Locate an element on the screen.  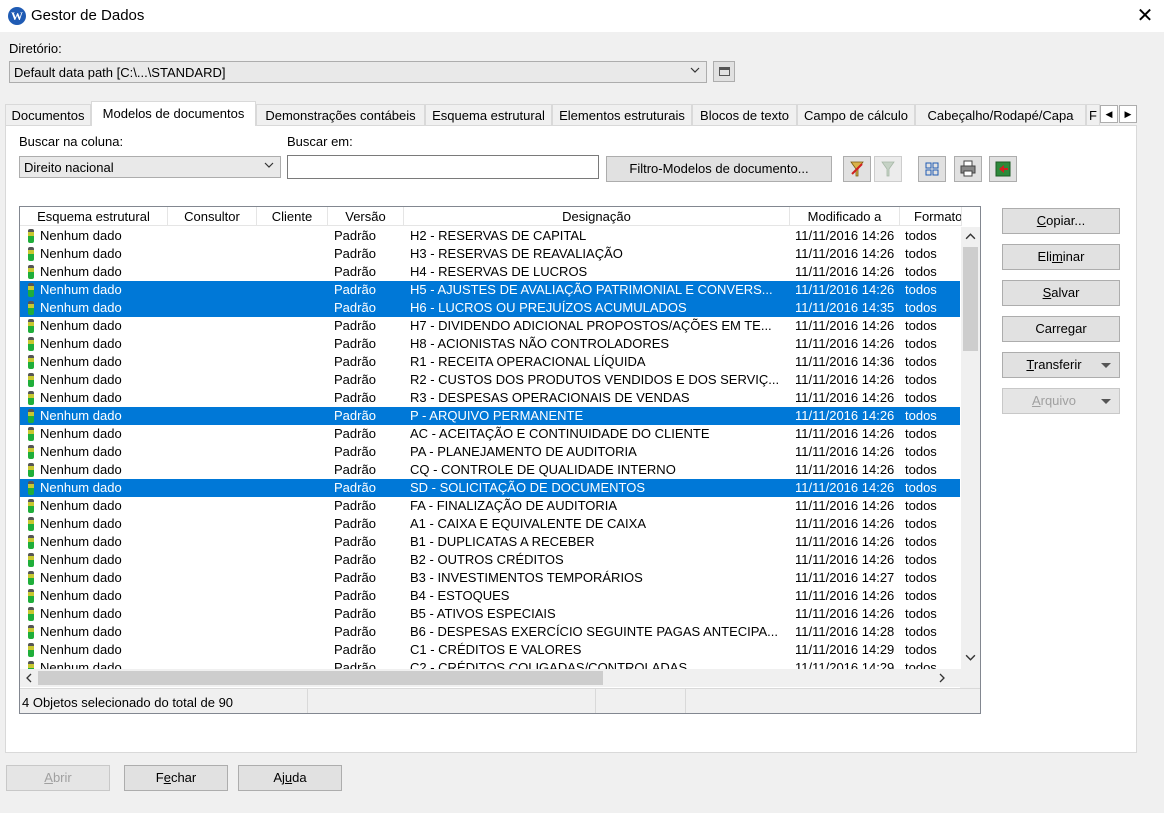
cell-modificado: 11/11/2016 14:29 is located at coordinates (845, 664).